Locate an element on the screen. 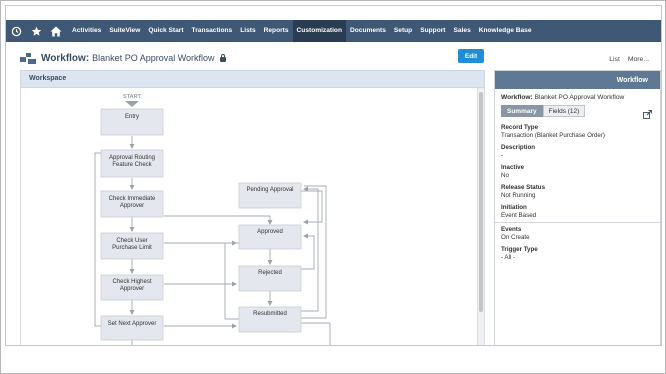 Image resolution: width=666 pixels, height=374 pixels. nav-customization: Customization is located at coordinates (319, 31).